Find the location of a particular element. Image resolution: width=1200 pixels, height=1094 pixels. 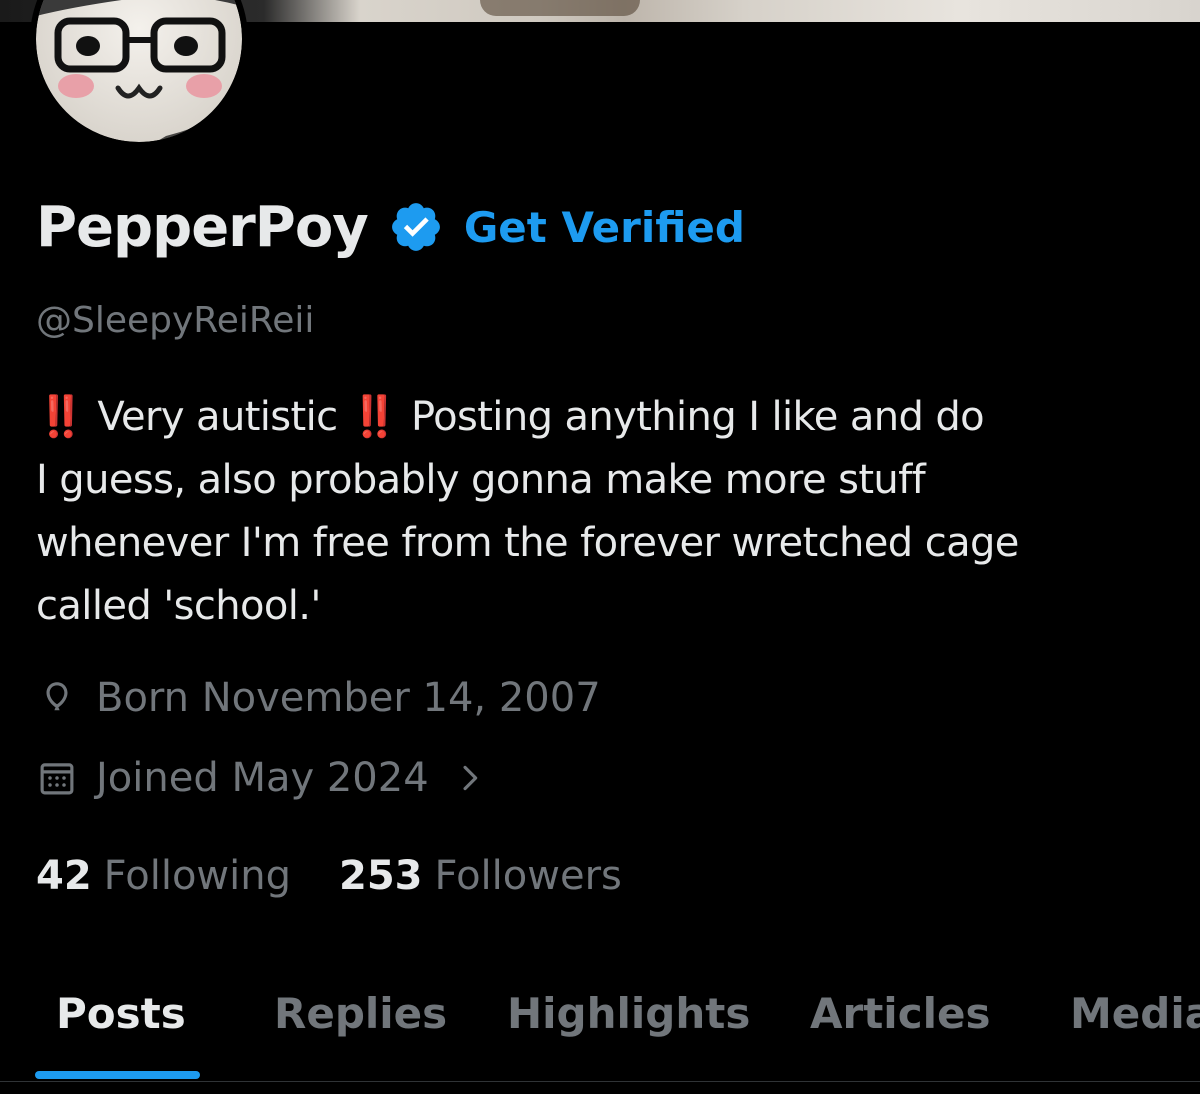

joined-date-text: Joined May 2024 is located at coordinates (262, 778).